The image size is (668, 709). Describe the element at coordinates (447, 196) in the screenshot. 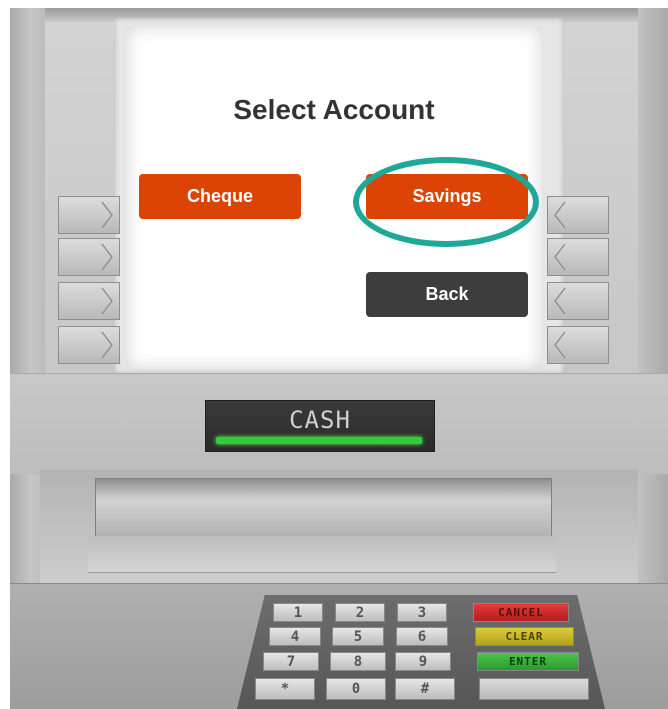

I see `savings-button: Savings` at that location.